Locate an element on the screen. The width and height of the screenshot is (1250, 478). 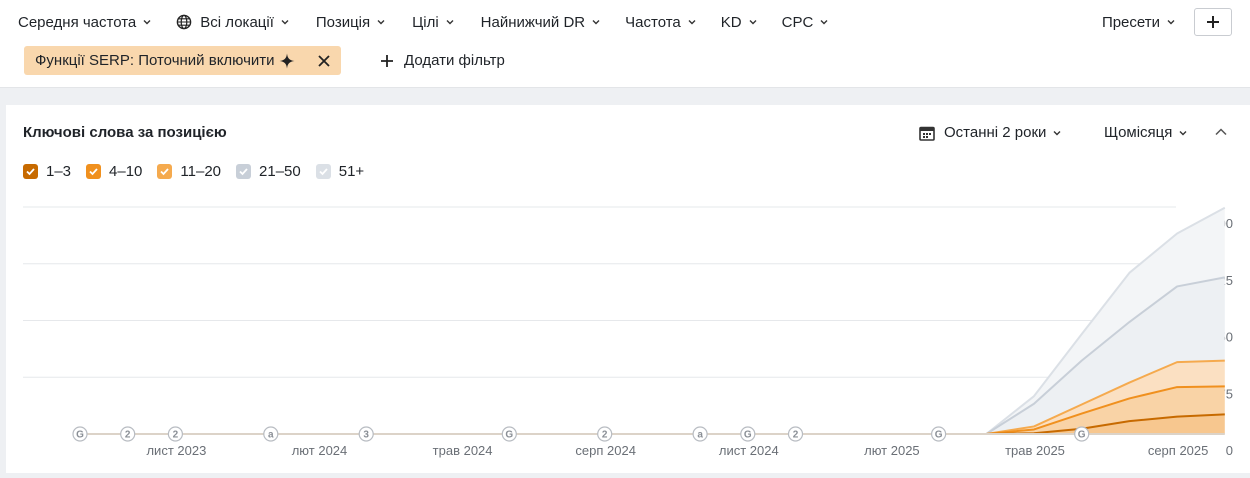
sparkle-icon is located at coordinates (287, 60).